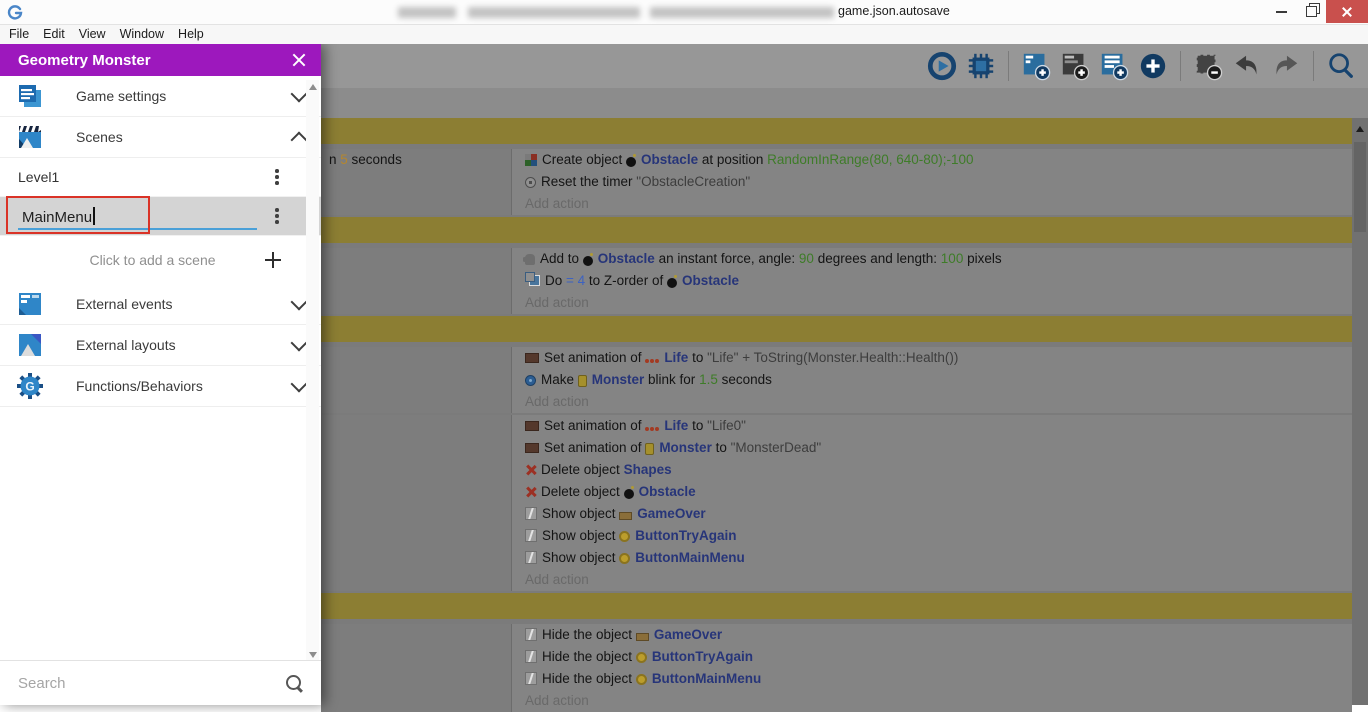 The image size is (1368, 712). What do you see at coordinates (938, 558) in the screenshot?
I see `action-row: Show object ButtonMainMenu` at bounding box center [938, 558].